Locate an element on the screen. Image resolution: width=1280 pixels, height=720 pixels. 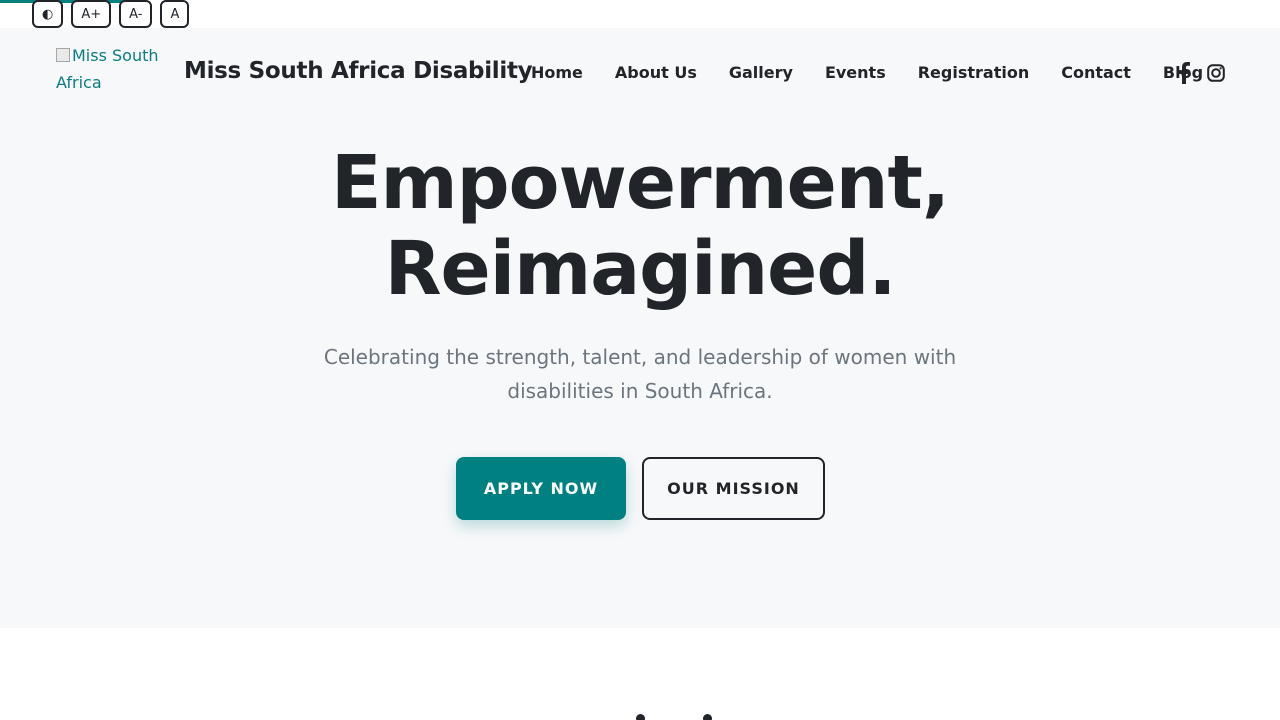
next-section is located at coordinates (640, 674).